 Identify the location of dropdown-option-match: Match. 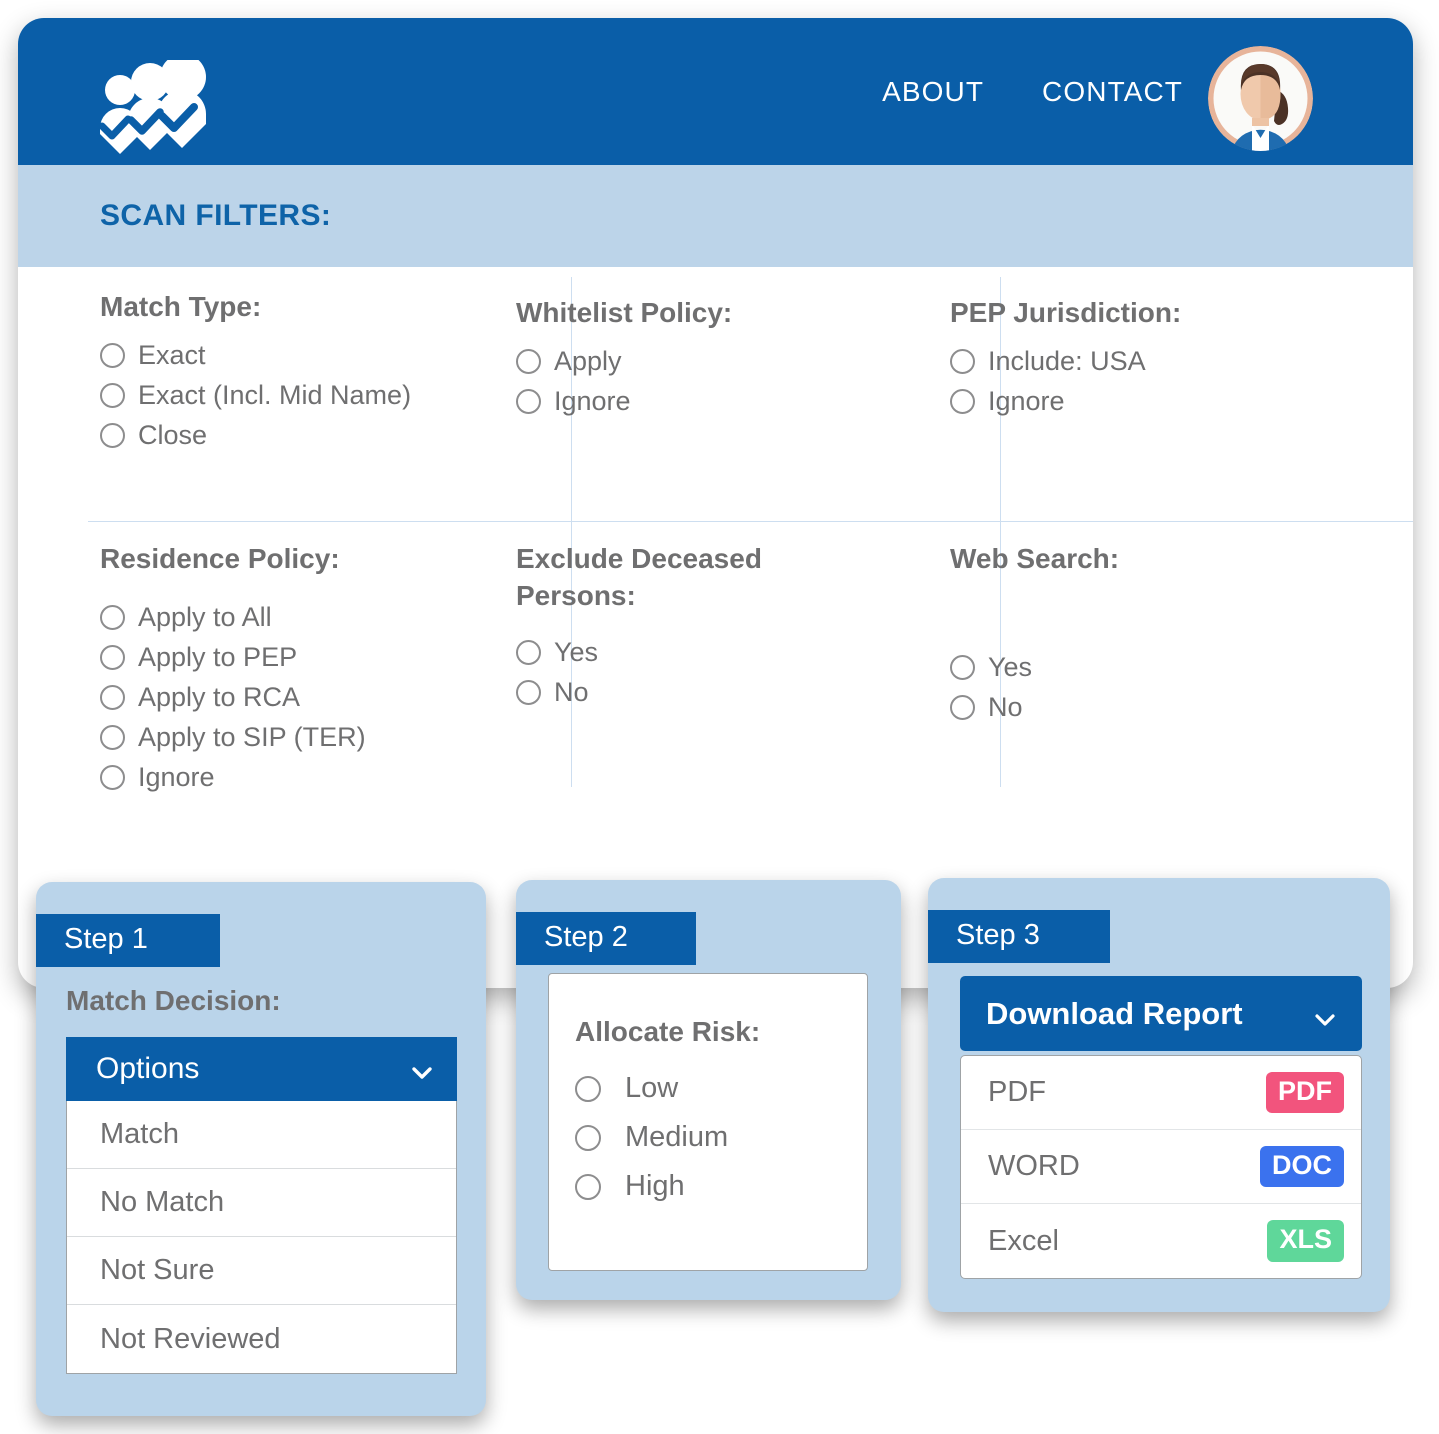
(261, 1135).